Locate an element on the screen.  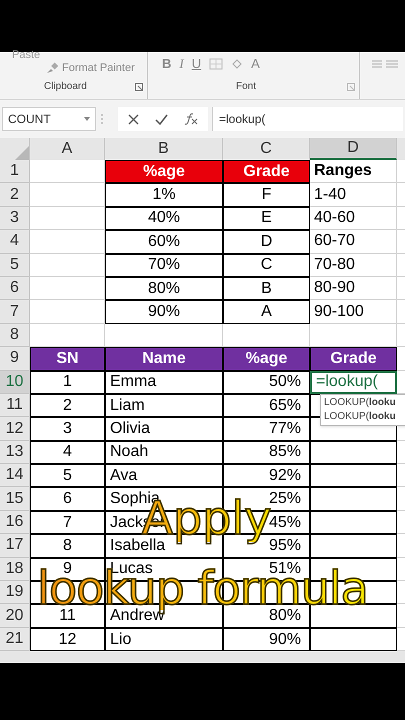
table-cell: 90-100 is located at coordinates (353, 312).